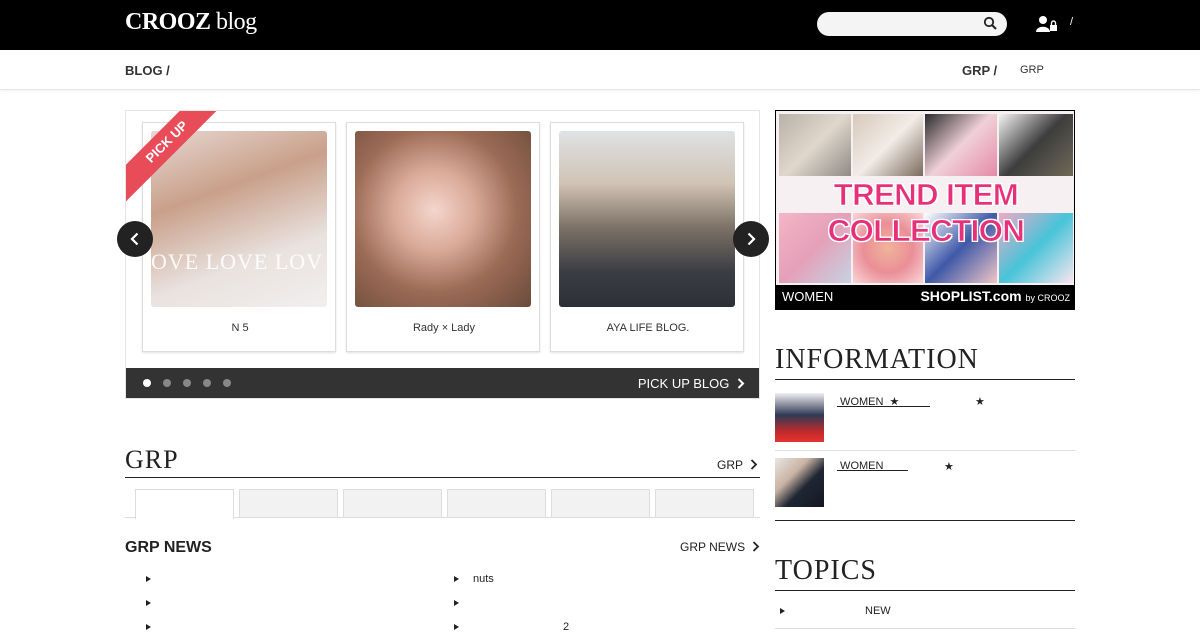  What do you see at coordinates (872, 466) in the screenshot?
I see `information-link: WOMEN` at bounding box center [872, 466].